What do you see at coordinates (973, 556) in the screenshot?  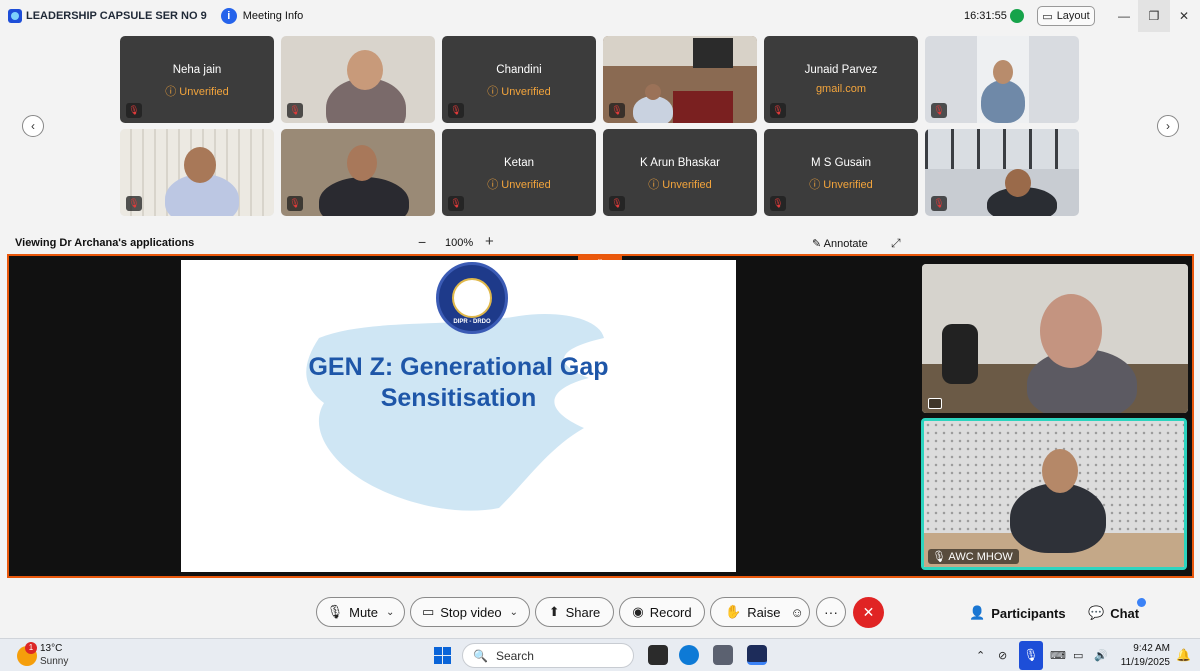 I see `self-view-label: 🎙 AWC MHOW` at bounding box center [973, 556].